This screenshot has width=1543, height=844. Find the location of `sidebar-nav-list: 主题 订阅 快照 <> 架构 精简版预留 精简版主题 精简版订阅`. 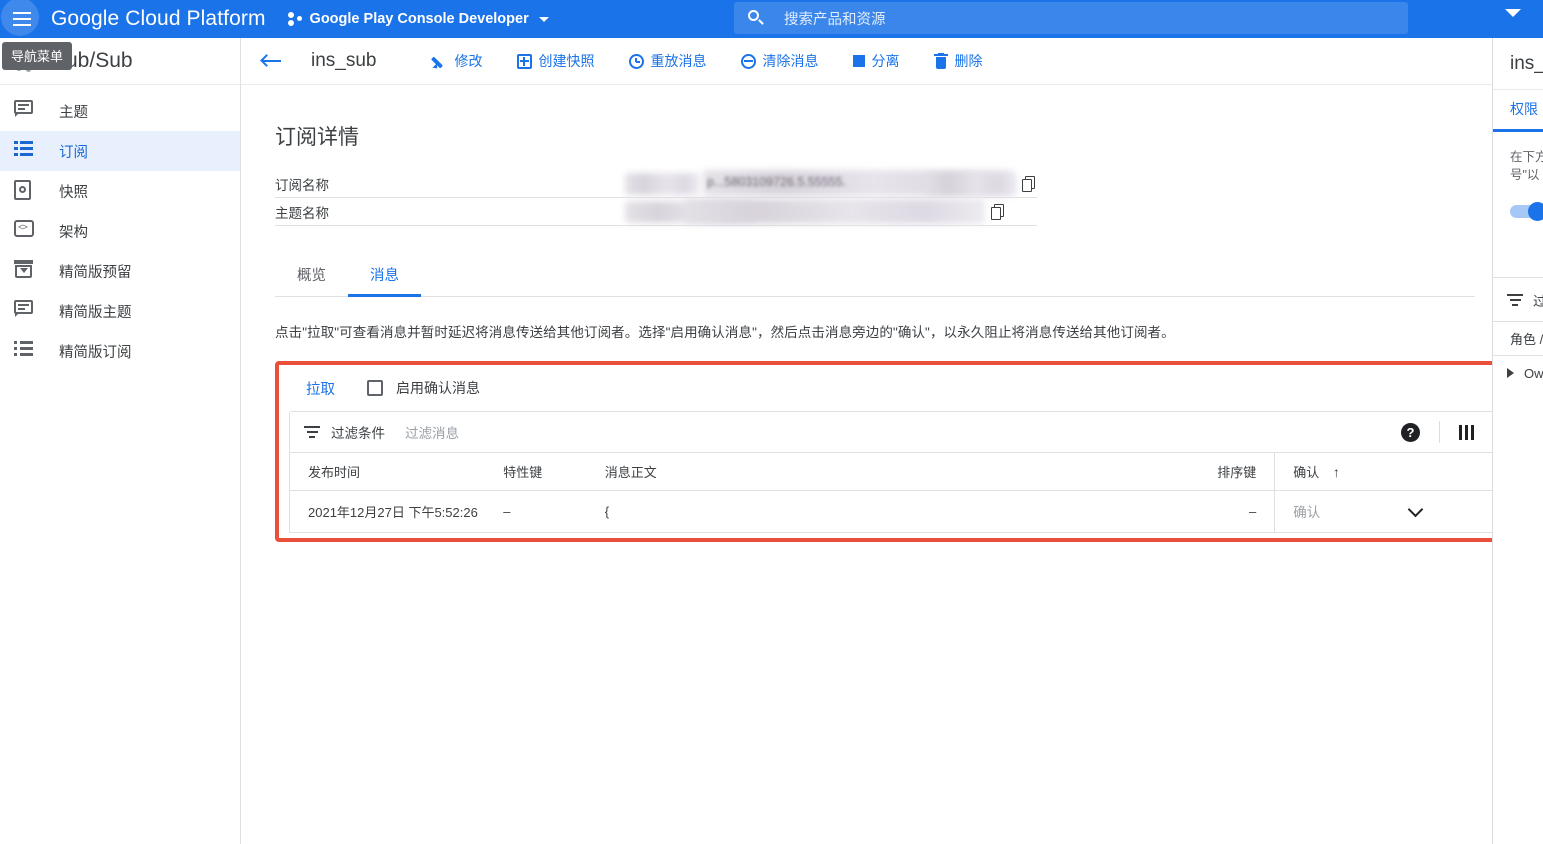

sidebar-nav-list: 主题 订阅 快照 <> 架构 精简版预留 精简版主题 精简版订阅 is located at coordinates (120, 228).